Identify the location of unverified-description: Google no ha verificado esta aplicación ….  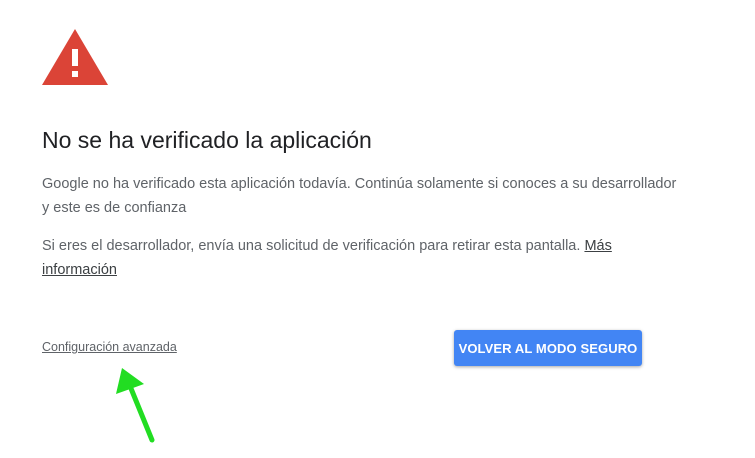
(359, 196).